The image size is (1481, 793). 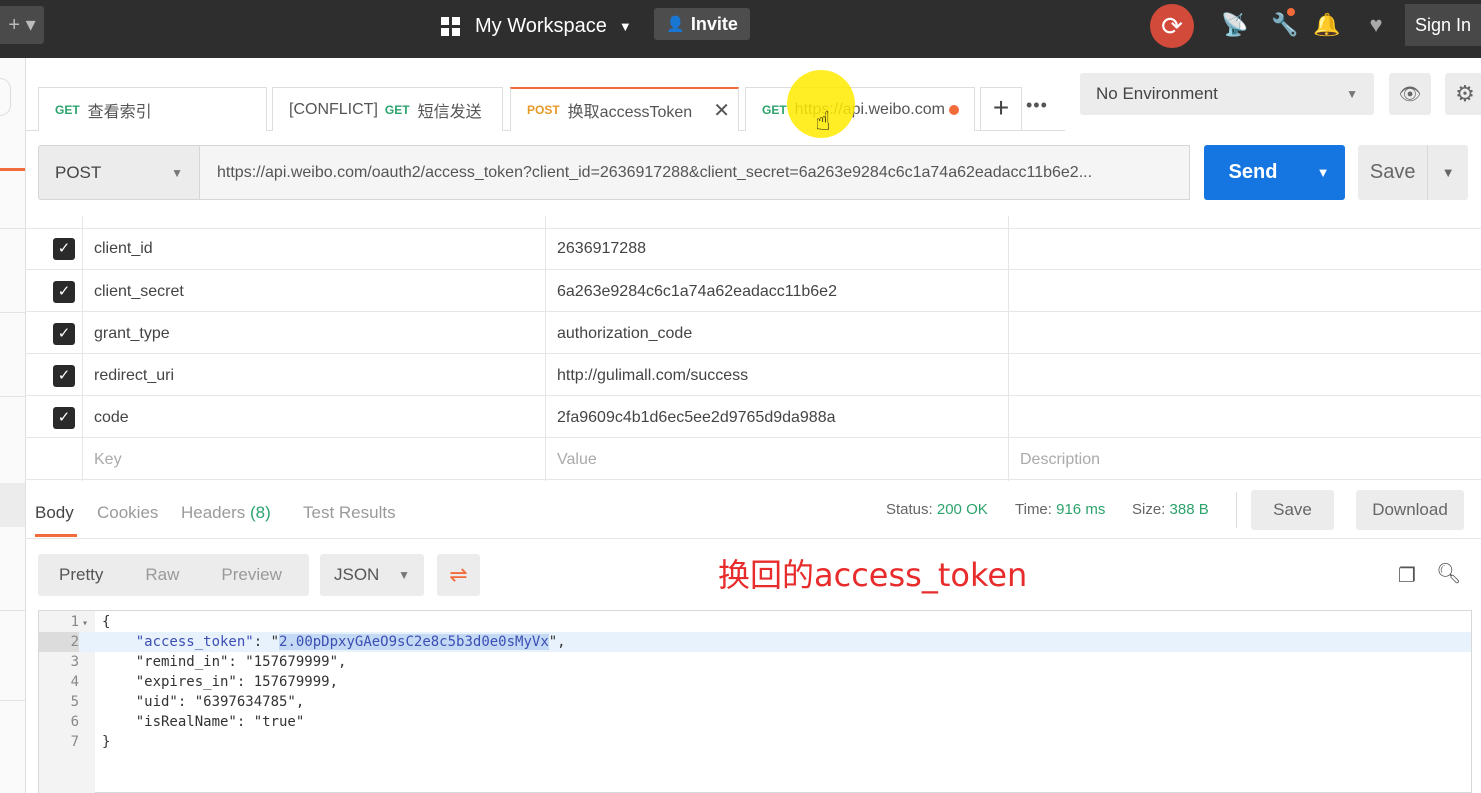 I want to click on status-value: 200 OK, so click(x=962, y=509).